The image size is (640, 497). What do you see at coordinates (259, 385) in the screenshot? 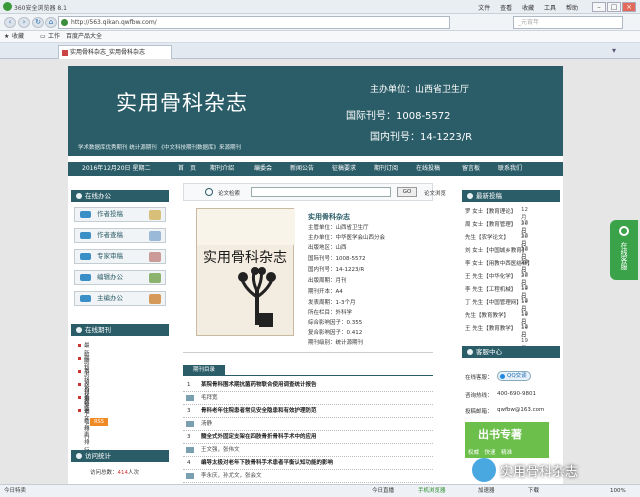
I see `article-title: 某院骨科围术期抗菌药物联合使用调查统计报告` at bounding box center [259, 385].